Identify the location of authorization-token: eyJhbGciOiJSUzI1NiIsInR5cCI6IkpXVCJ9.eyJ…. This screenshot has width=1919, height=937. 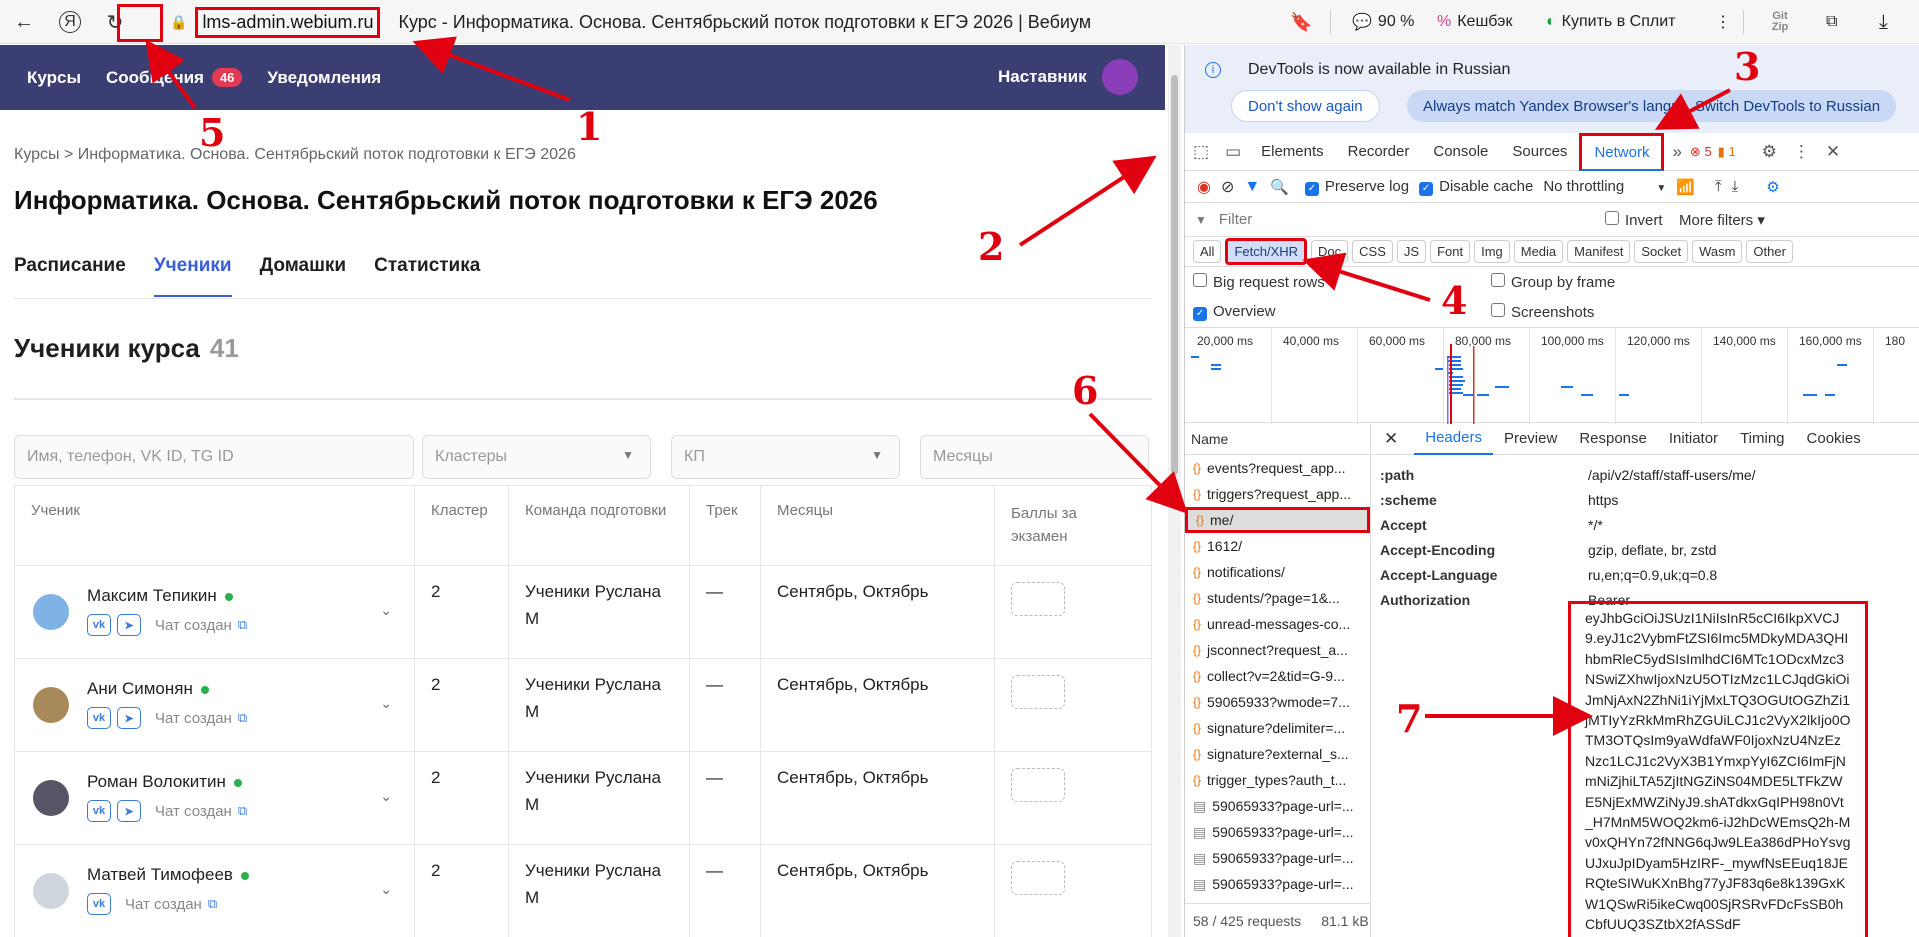
(1718, 769).